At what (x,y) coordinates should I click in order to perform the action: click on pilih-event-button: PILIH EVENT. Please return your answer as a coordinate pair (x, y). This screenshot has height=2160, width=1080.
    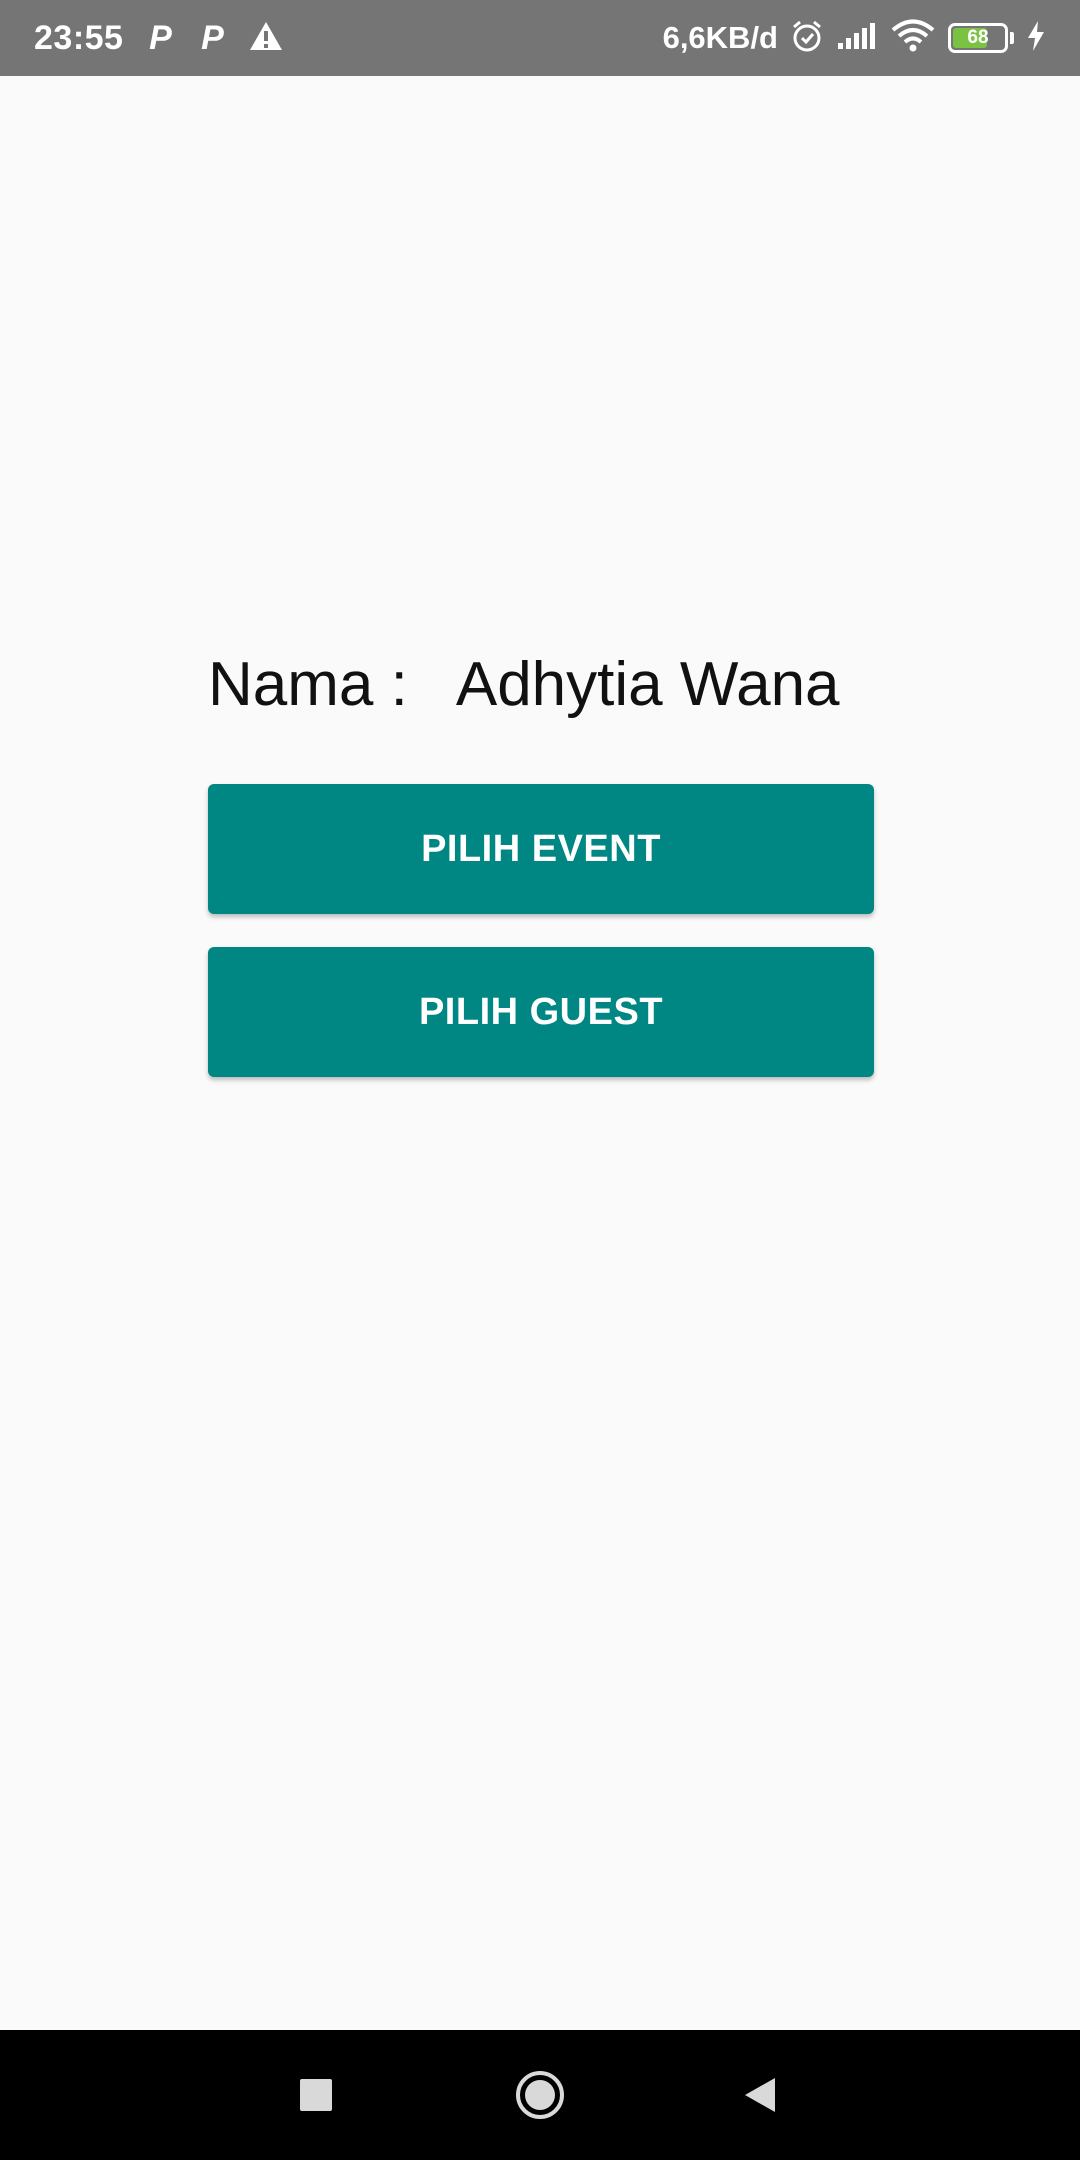
    Looking at the image, I should click on (541, 849).